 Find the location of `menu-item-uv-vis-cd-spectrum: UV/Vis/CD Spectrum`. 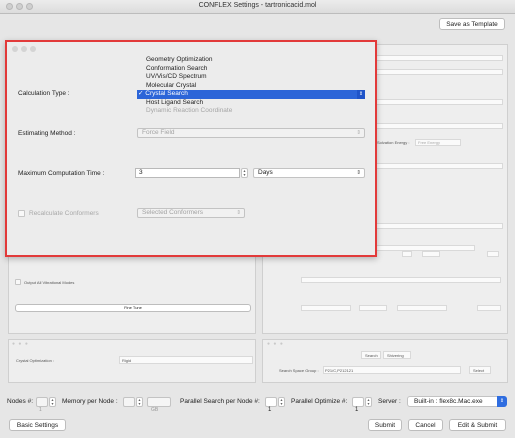

menu-item-uv-vis-cd-spectrum: UV/Vis/CD Spectrum is located at coordinates (251, 77).